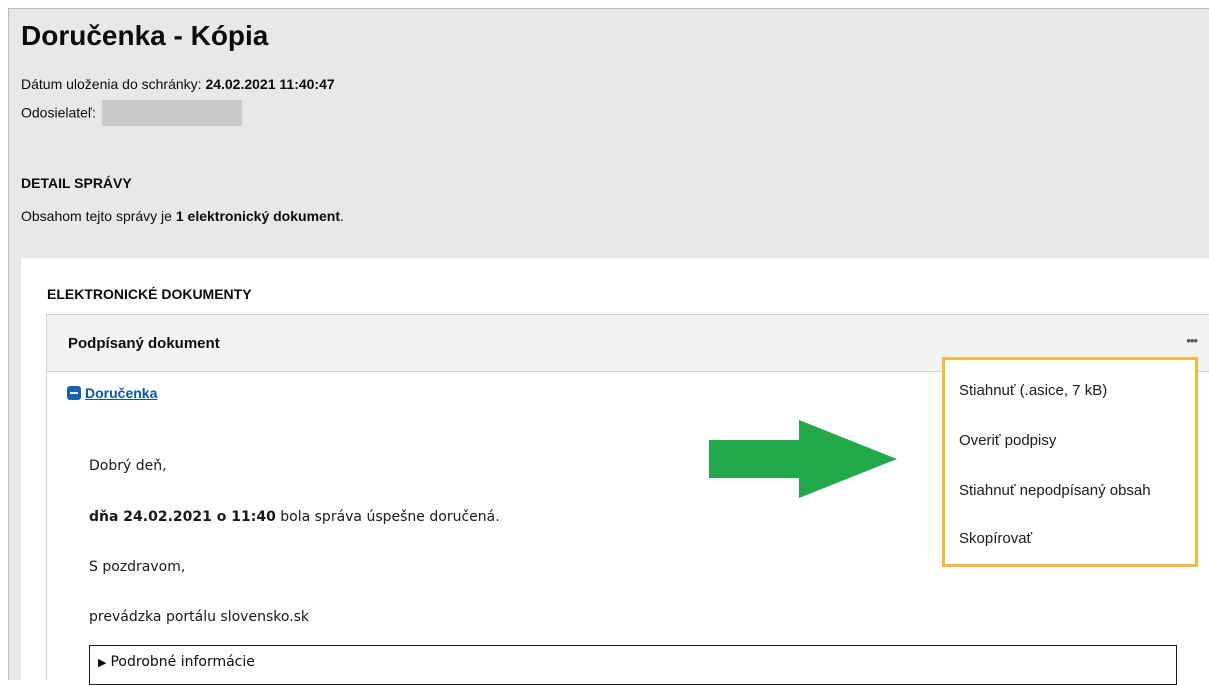 The height and width of the screenshot is (685, 1209). What do you see at coordinates (270, 84) in the screenshot?
I see `saved-date-value: 24.02.2021 11:40:47` at bounding box center [270, 84].